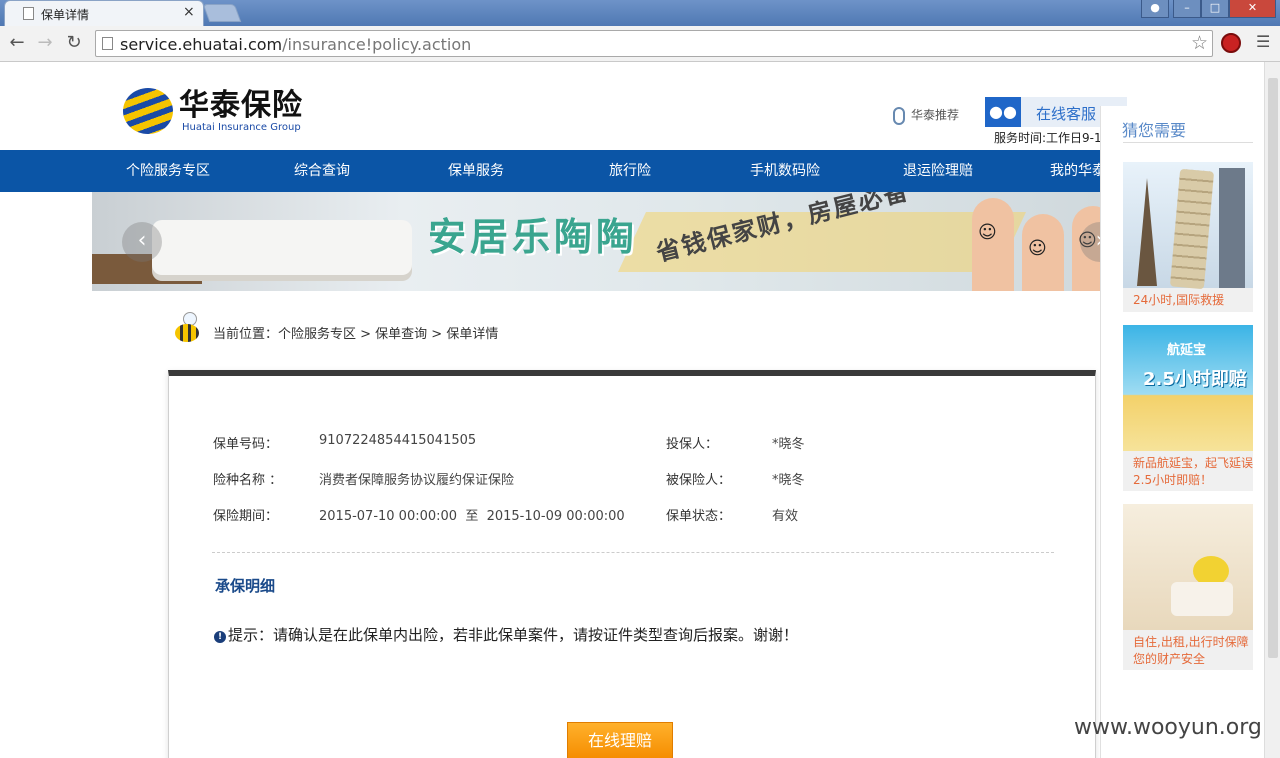  I want to click on period-label: 保险期间：, so click(246, 516).